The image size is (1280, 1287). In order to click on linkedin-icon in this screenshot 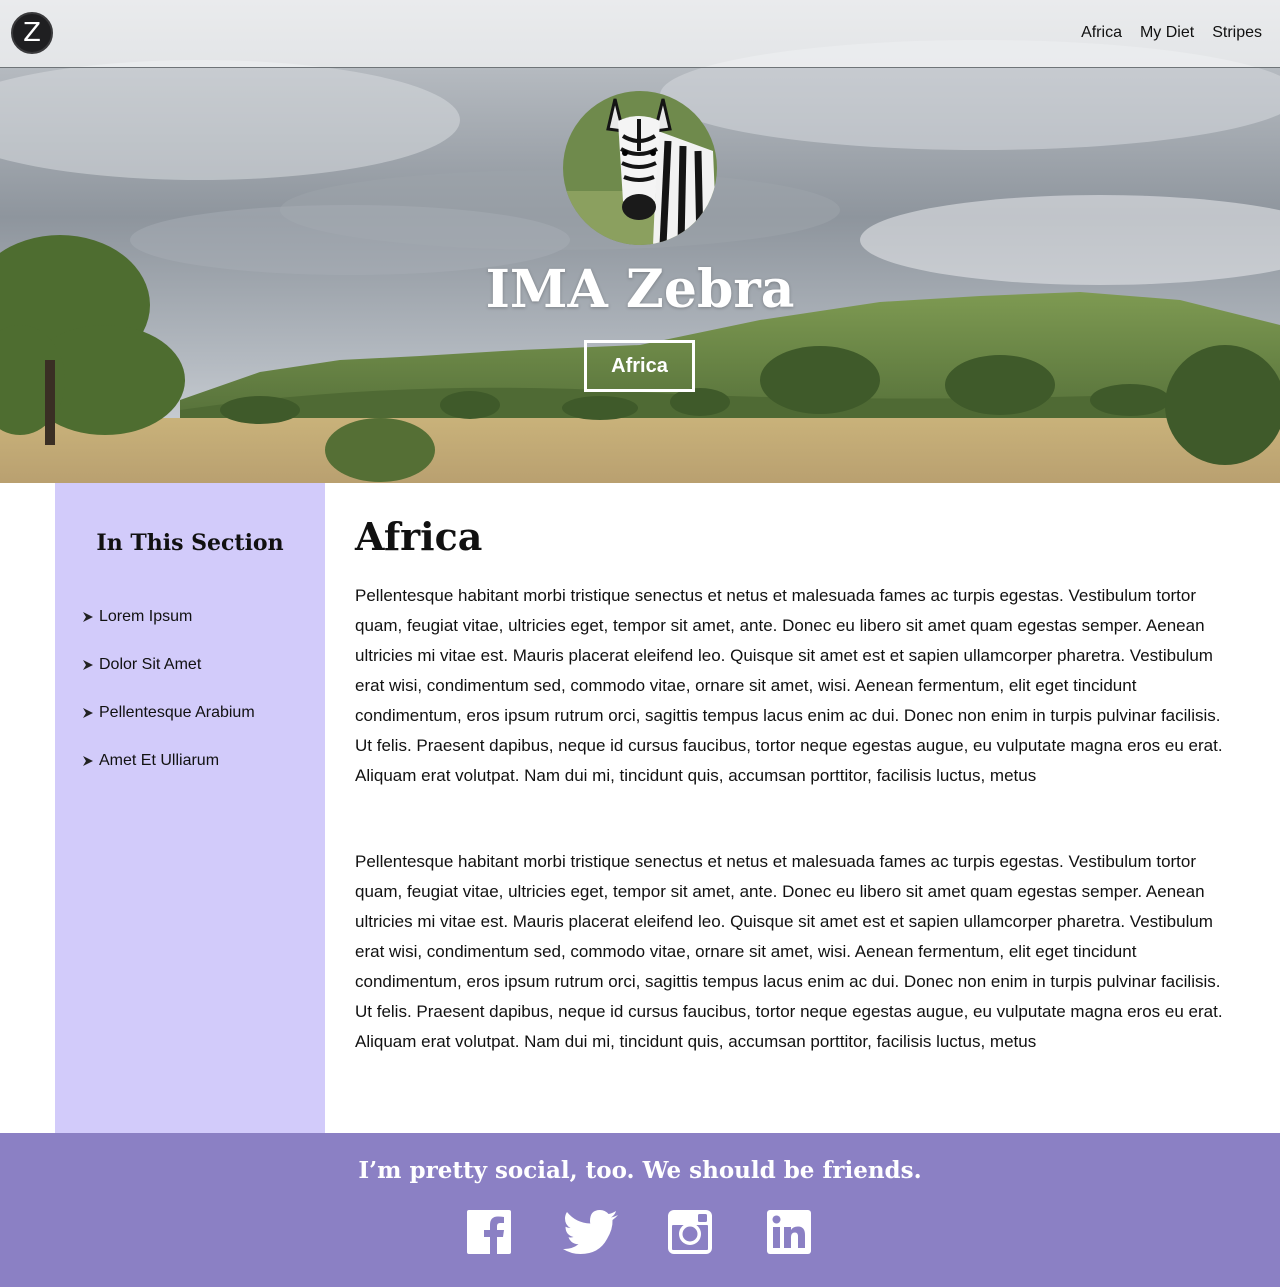, I will do `click(789, 1232)`.